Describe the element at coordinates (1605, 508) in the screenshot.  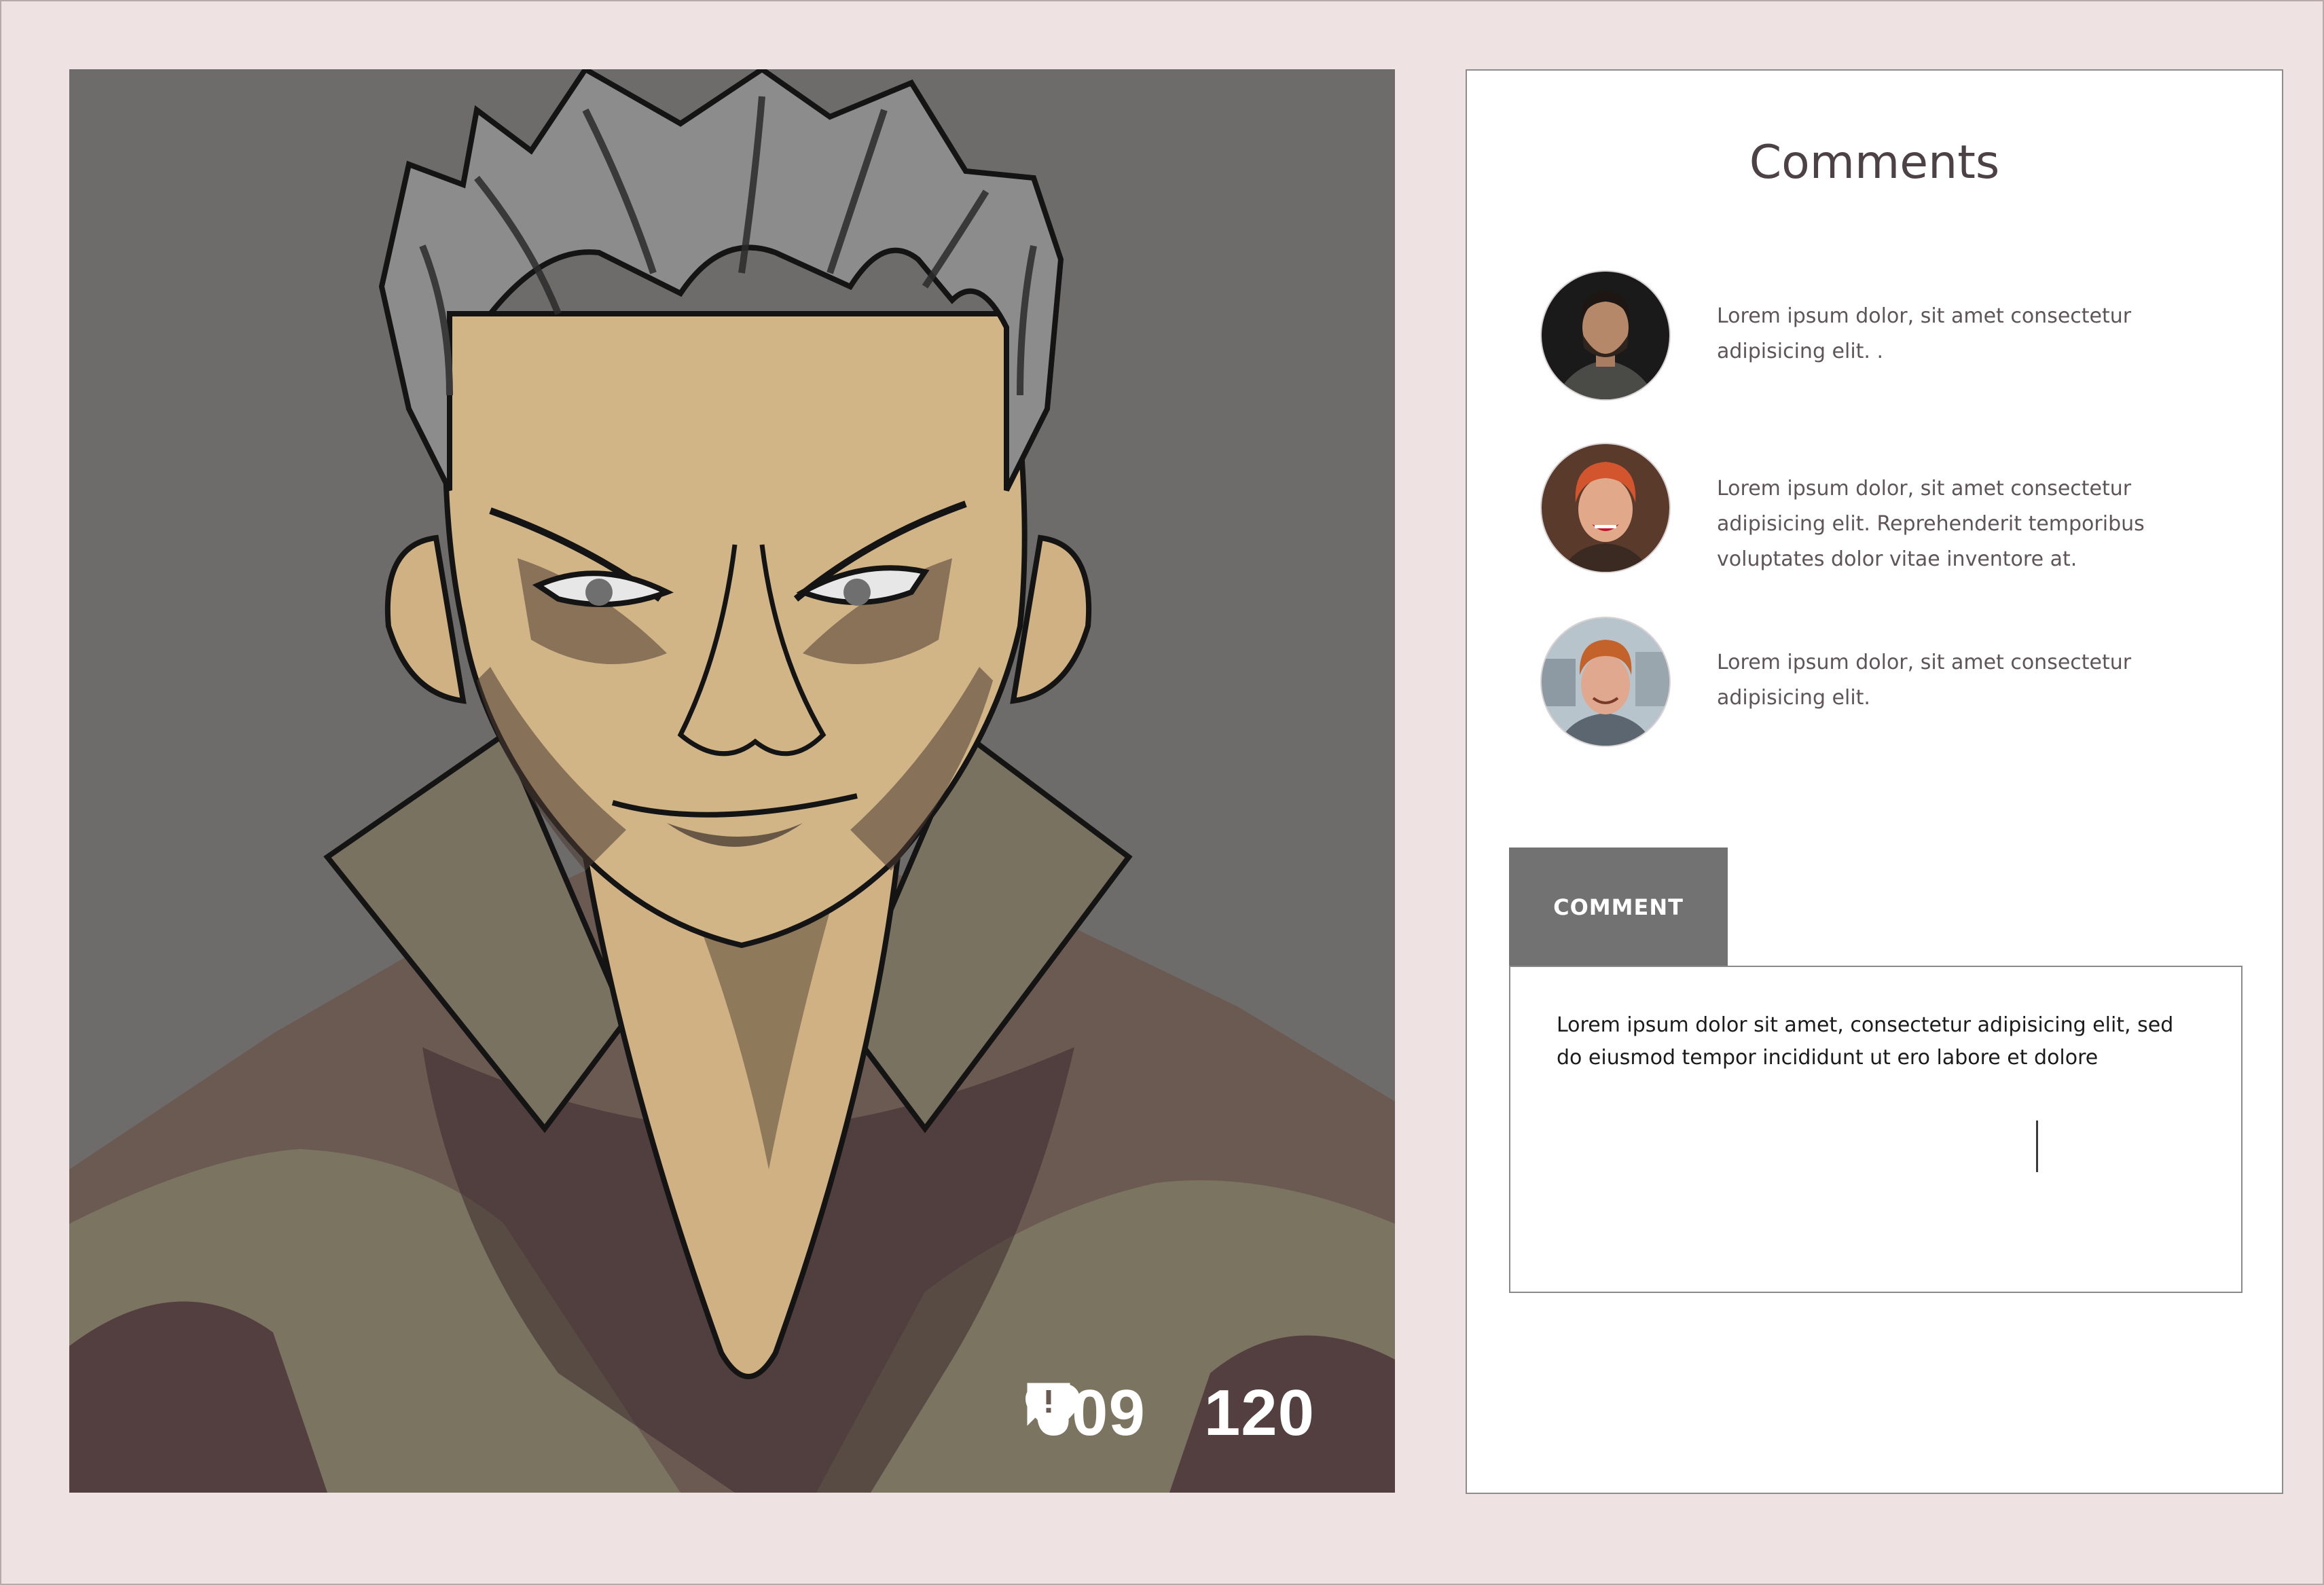
I see `red-hair-woman-avatar` at that location.